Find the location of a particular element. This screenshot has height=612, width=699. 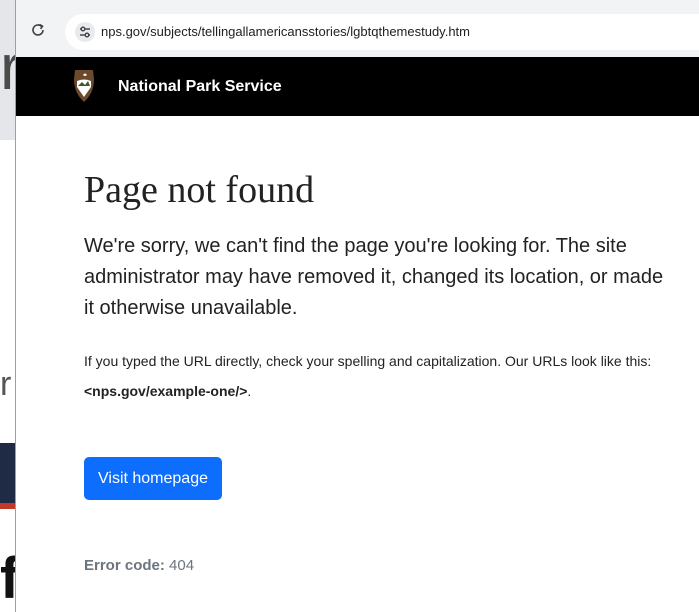

visit-homepage-button: Visit homepage is located at coordinates (153, 478).